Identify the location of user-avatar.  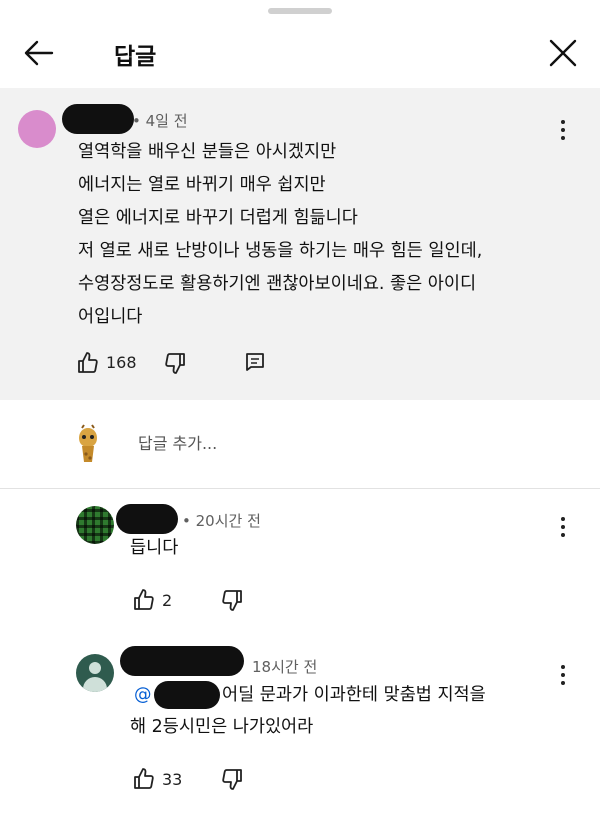
(88, 444).